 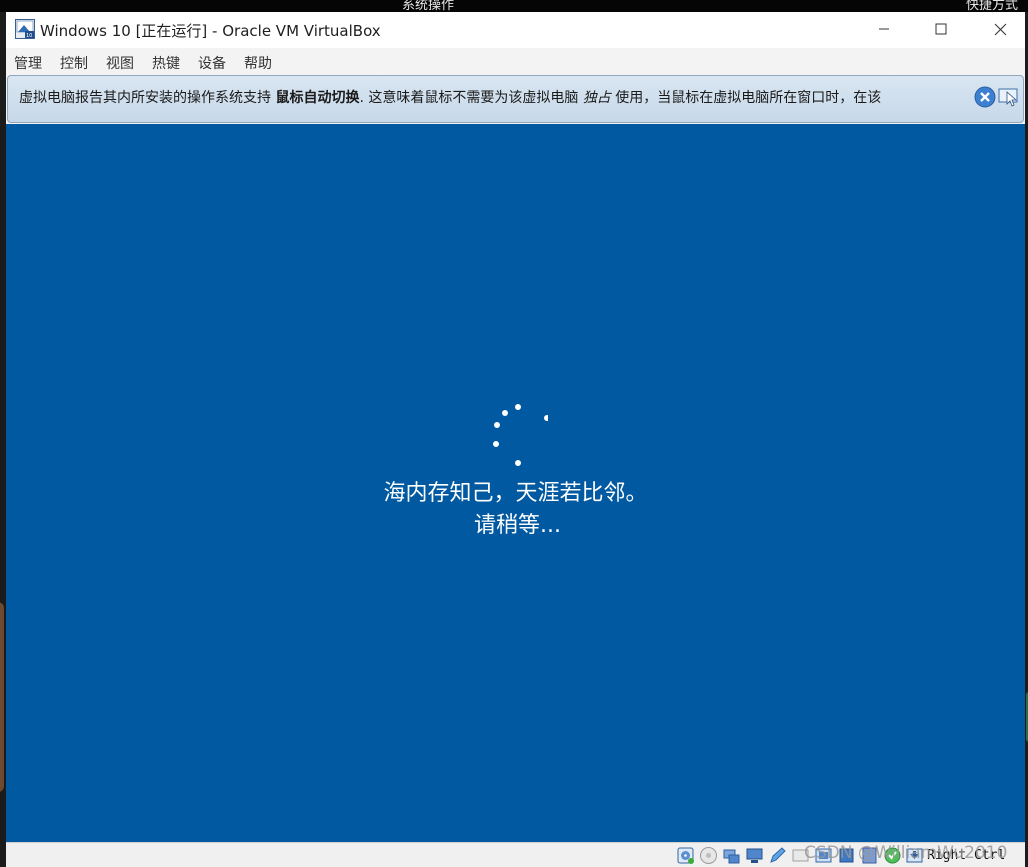 I want to click on virtualbox-app-icon: 10, so click(x=25, y=29).